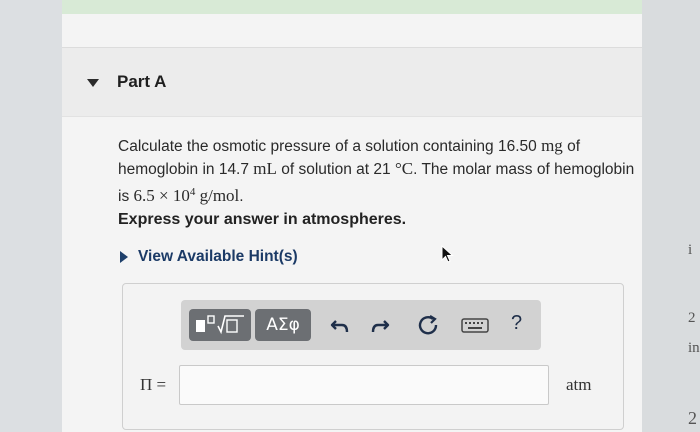  Describe the element at coordinates (335, 169) in the screenshot. I see `question-seg3: of solution at 21` at that location.